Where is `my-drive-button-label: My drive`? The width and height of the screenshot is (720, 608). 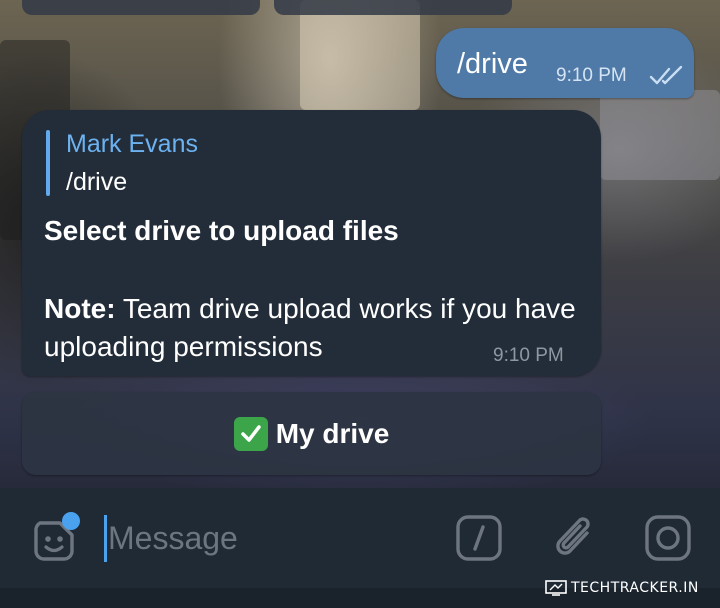 my-drive-button-label: My drive is located at coordinates (332, 433).